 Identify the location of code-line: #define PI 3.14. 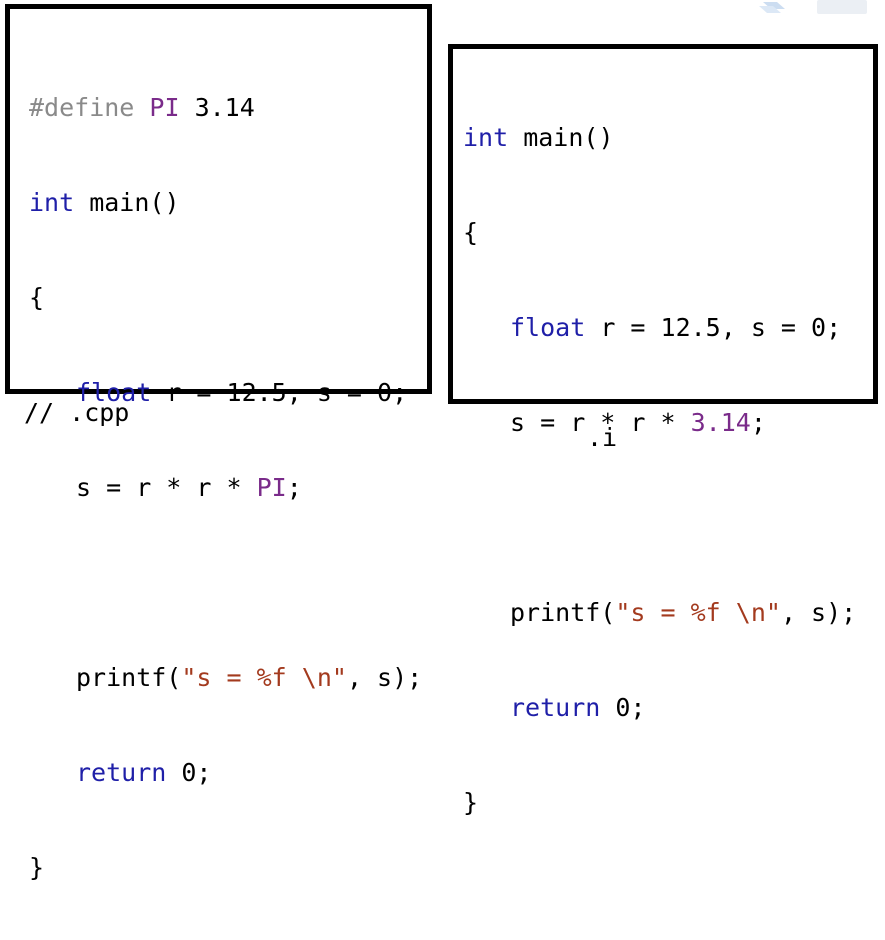
(225, 107).